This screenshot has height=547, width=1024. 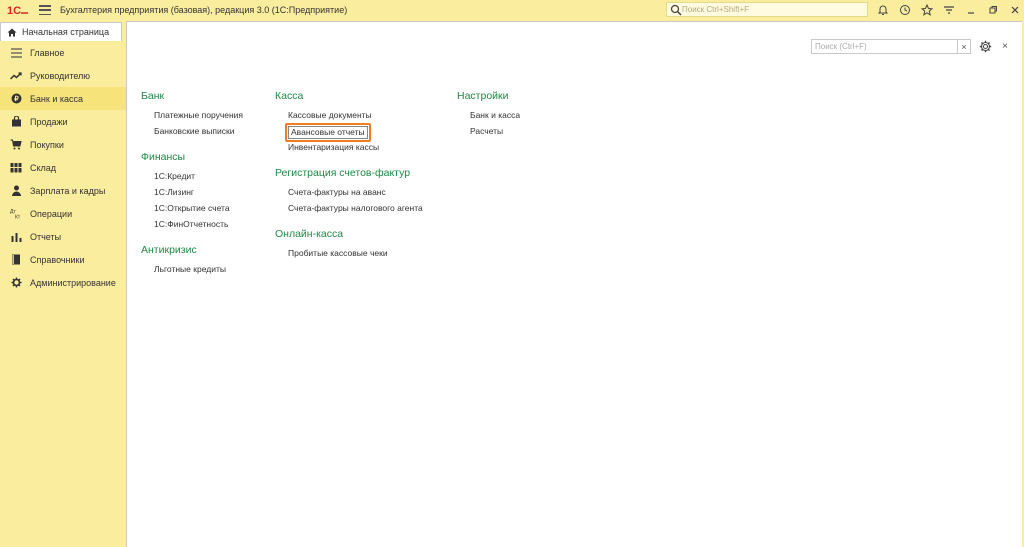 I want to click on sidebar-item-label: Покупки, so click(x=47, y=144).